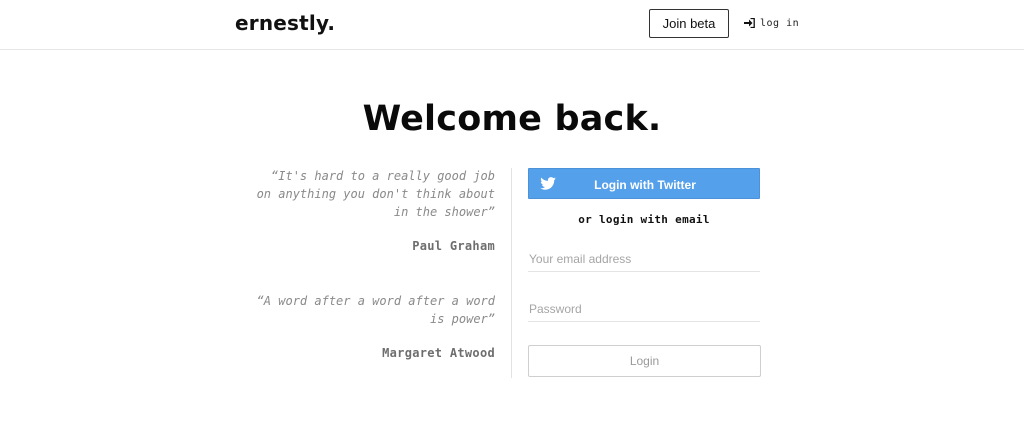  Describe the element at coordinates (644, 219) in the screenshot. I see `or-login-with-email-text: or login with email` at that location.